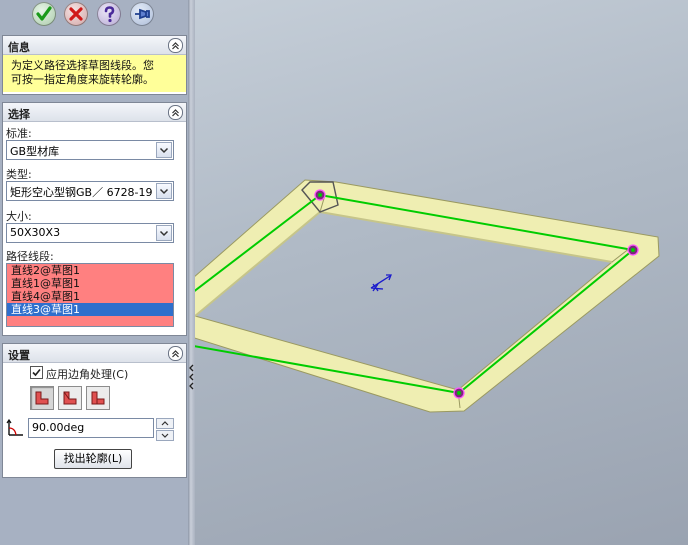  I want to click on info-message: 为定义路径选择草图线段。您 可按一指定角度来旋转轮廓。, so click(94, 73).